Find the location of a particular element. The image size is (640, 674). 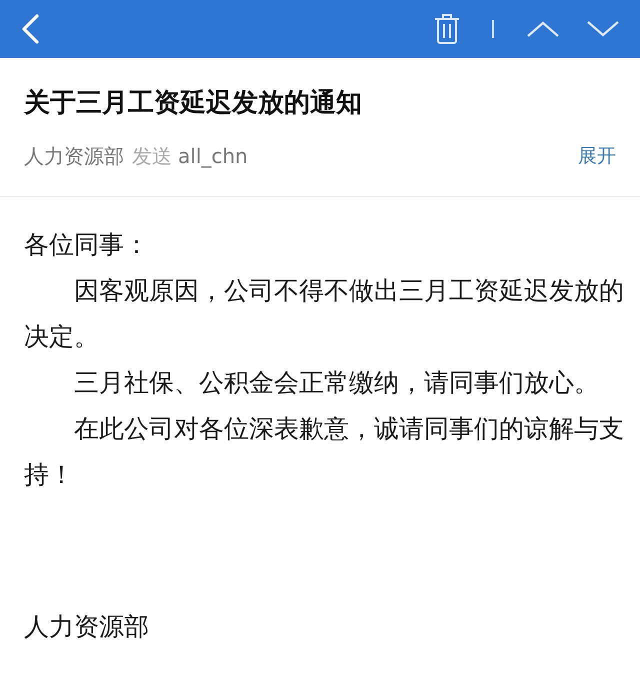

mail-subject: 关于三月工资延迟发放的通知 is located at coordinates (192, 103).